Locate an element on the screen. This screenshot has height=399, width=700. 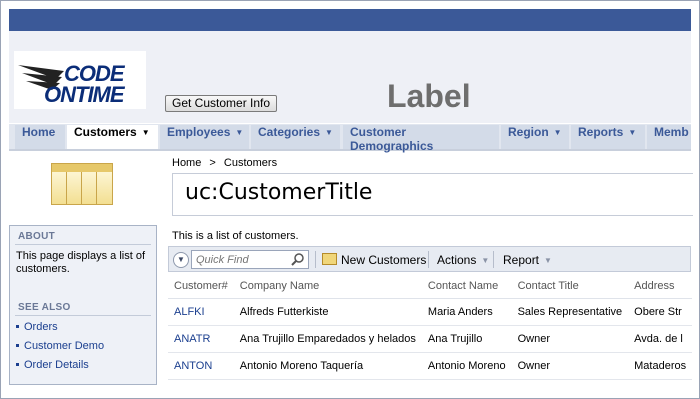
menu-item-region: Region ▼ is located at coordinates (535, 137).